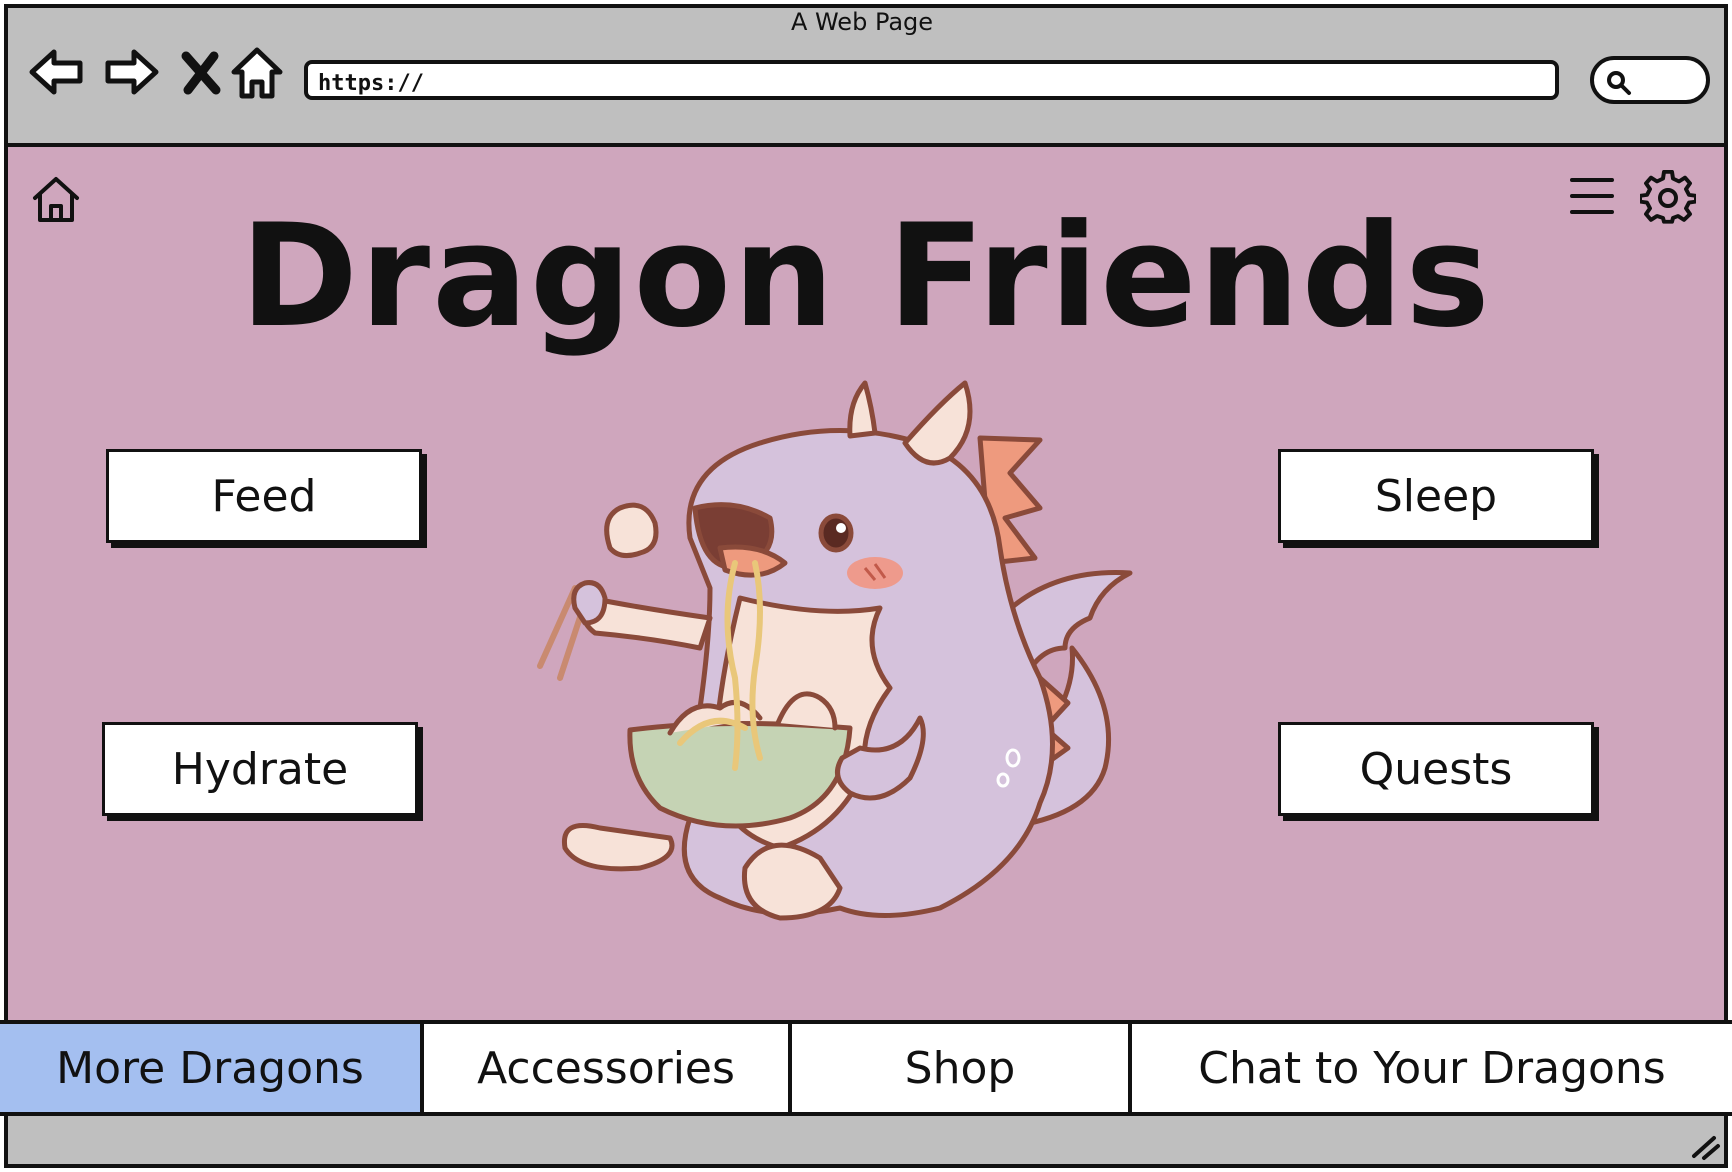 Image resolution: width=1732 pixels, height=1172 pixels. I want to click on magnifier-icon, so click(1619, 83).